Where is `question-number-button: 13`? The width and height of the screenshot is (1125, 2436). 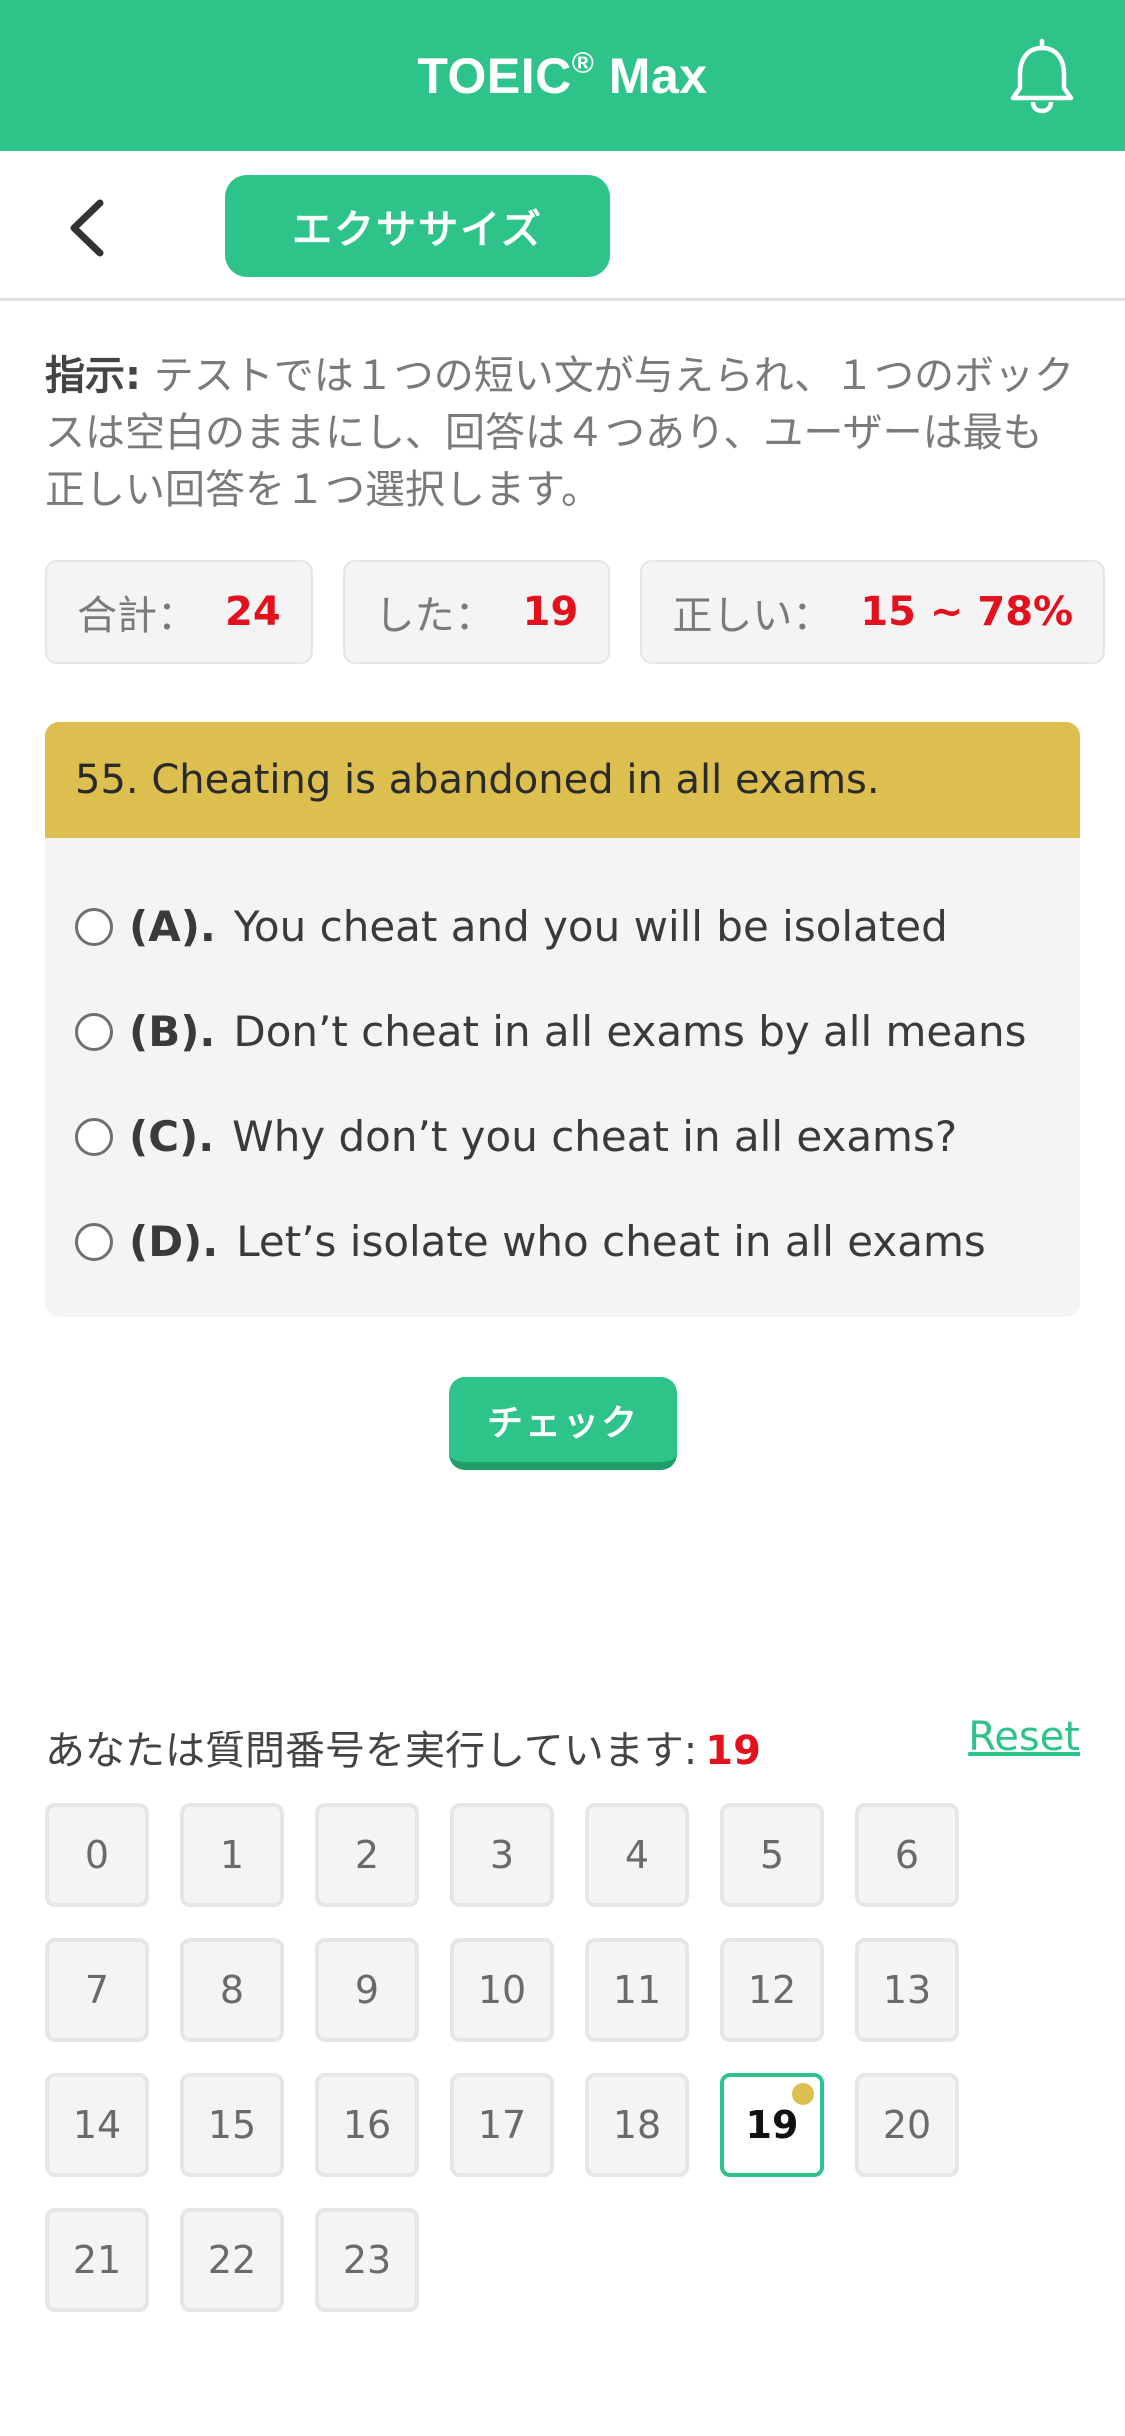
question-number-button: 13 is located at coordinates (907, 1990).